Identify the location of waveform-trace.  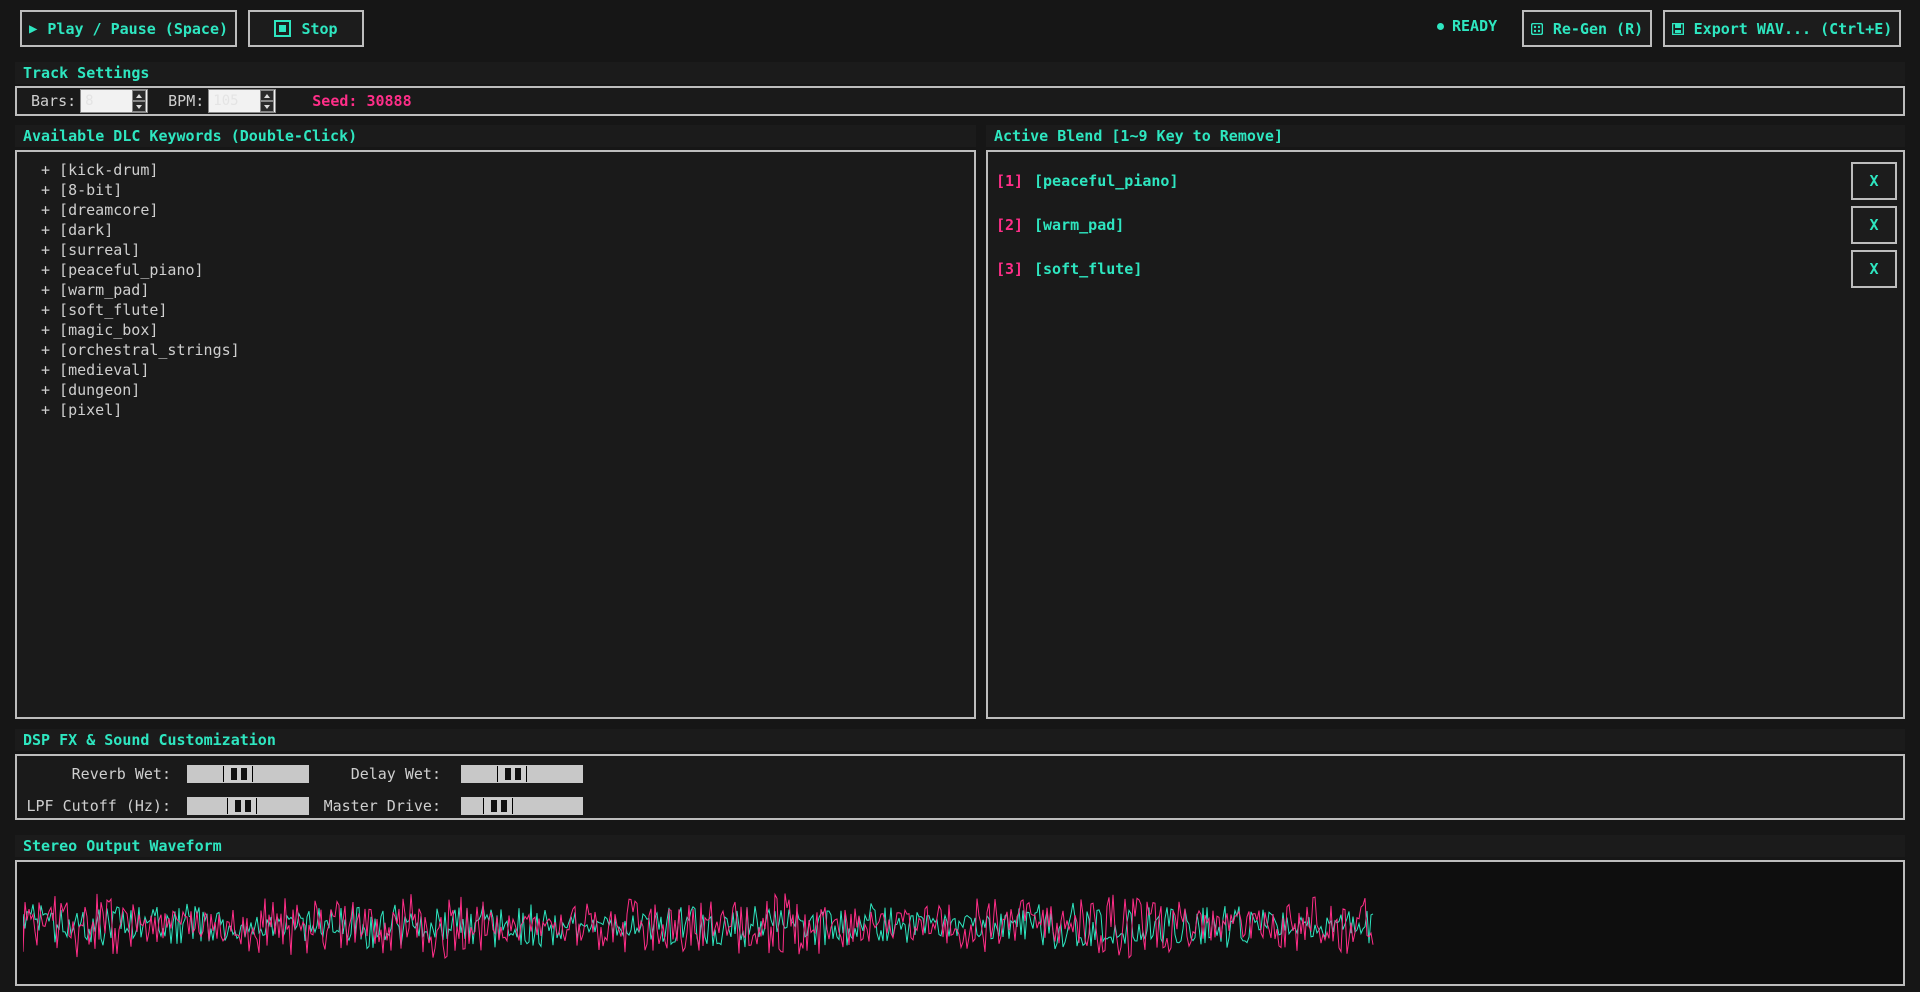
(698, 925).